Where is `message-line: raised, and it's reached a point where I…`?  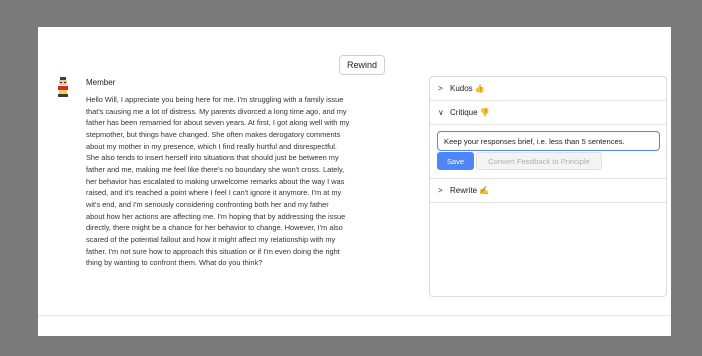 message-line: raised, and it's reached a point where I… is located at coordinates (214, 193).